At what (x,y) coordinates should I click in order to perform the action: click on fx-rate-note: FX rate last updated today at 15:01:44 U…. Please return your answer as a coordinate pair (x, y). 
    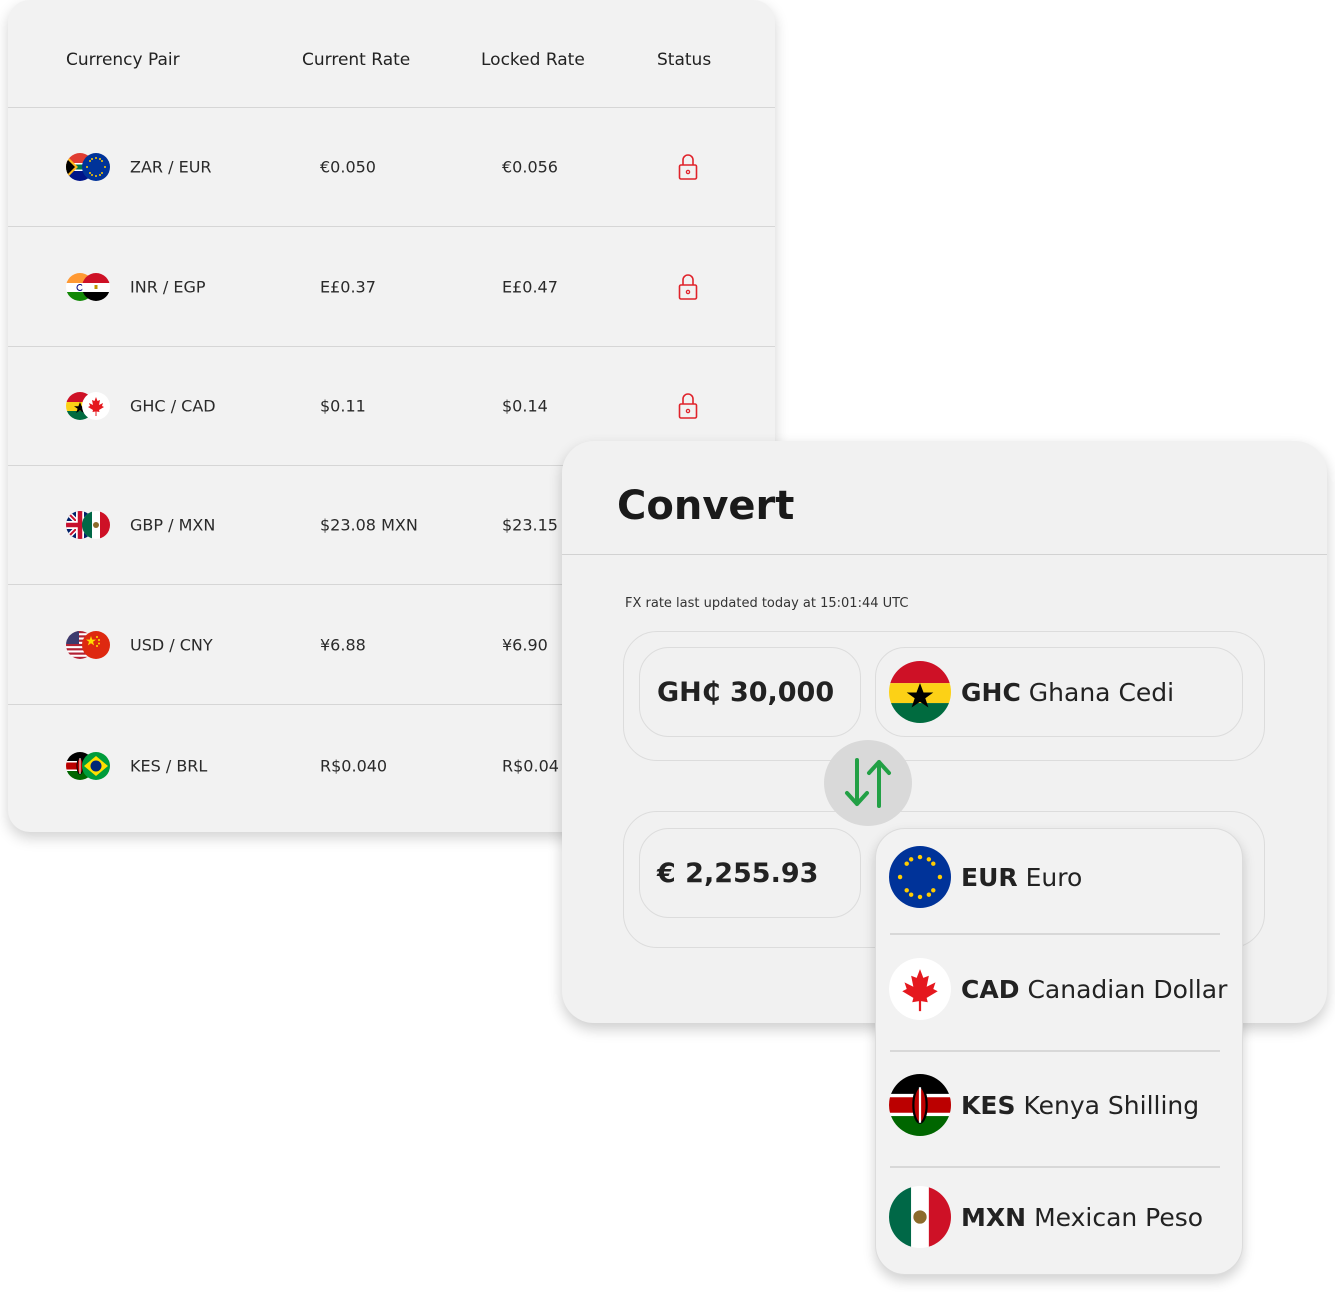
    Looking at the image, I should click on (767, 603).